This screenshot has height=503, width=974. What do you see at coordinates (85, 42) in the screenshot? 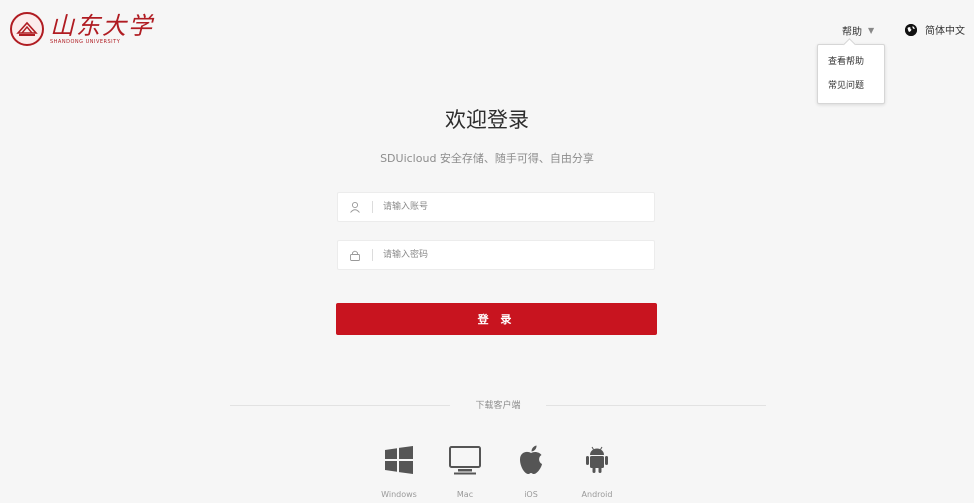
I see `logo-en-text: SHANDONG UNIVERSITY` at bounding box center [85, 42].